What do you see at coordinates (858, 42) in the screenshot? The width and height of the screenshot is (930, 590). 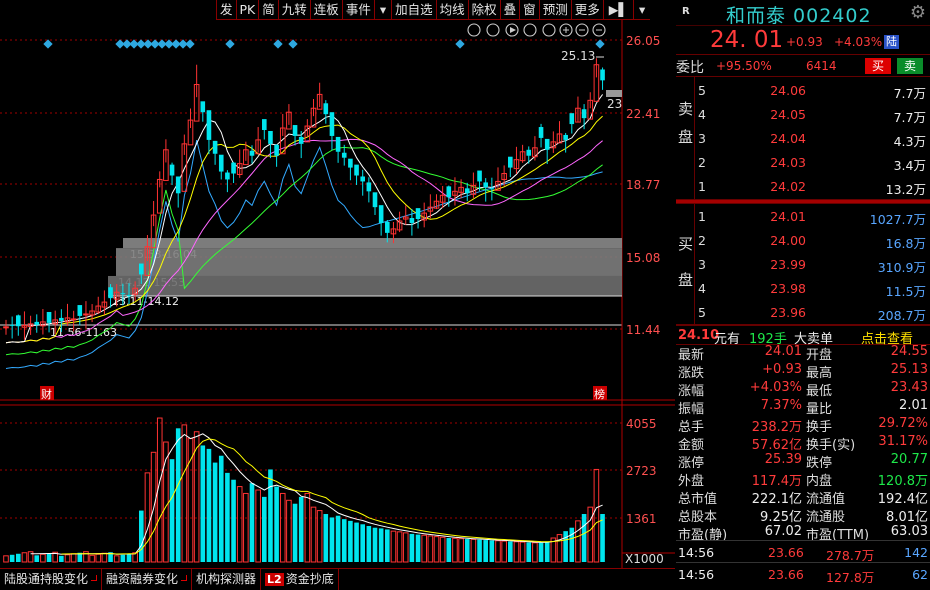 I see `price-change-pct: +4.03%` at bounding box center [858, 42].